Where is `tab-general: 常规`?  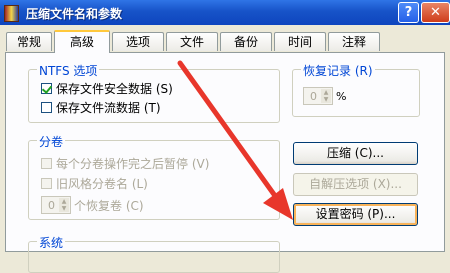 tab-general: 常规 is located at coordinates (29, 41).